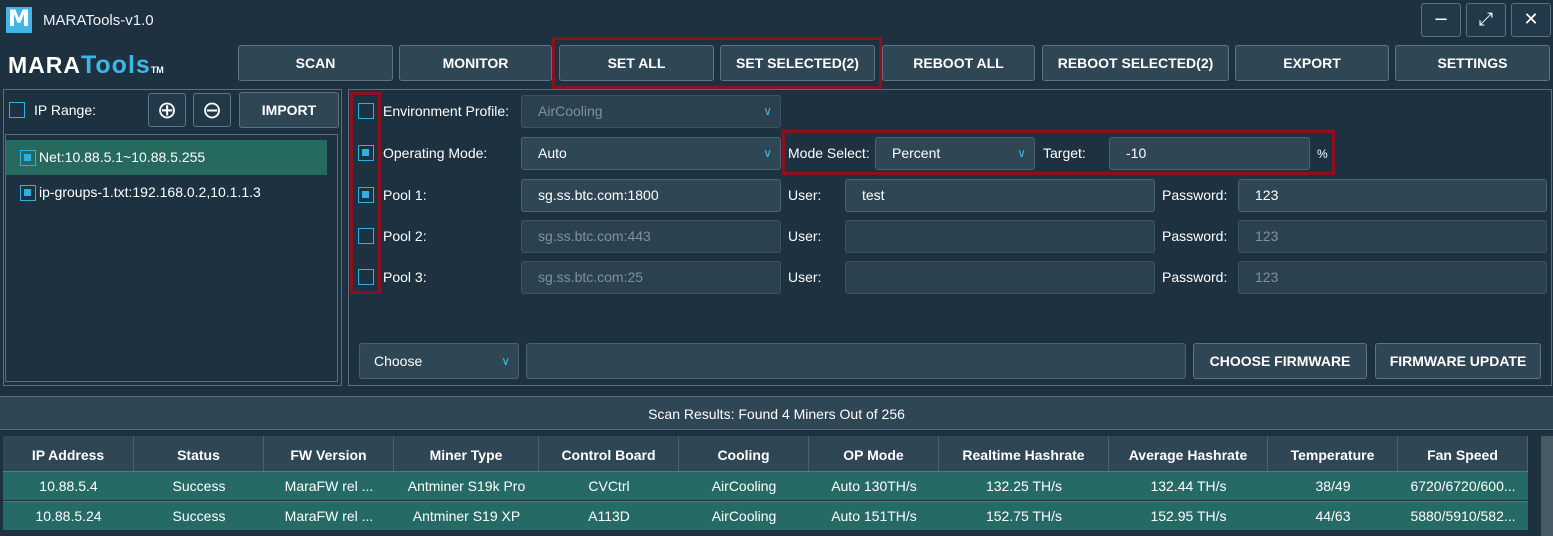 This screenshot has width=1553, height=536. Describe the element at coordinates (466, 486) in the screenshot. I see `cell-miner-type: Antminer S19k Pro` at that location.